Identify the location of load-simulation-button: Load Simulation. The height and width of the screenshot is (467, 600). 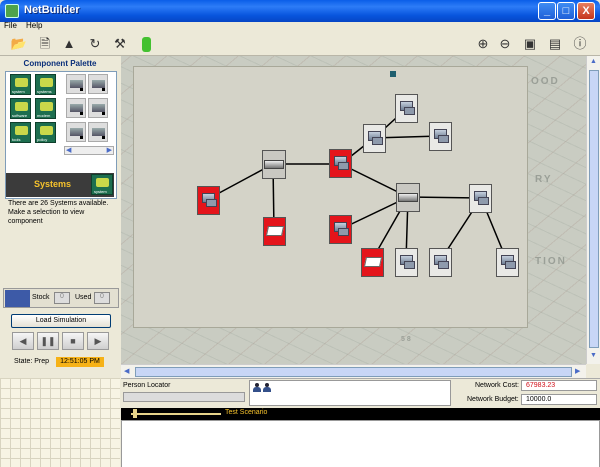
(61, 321).